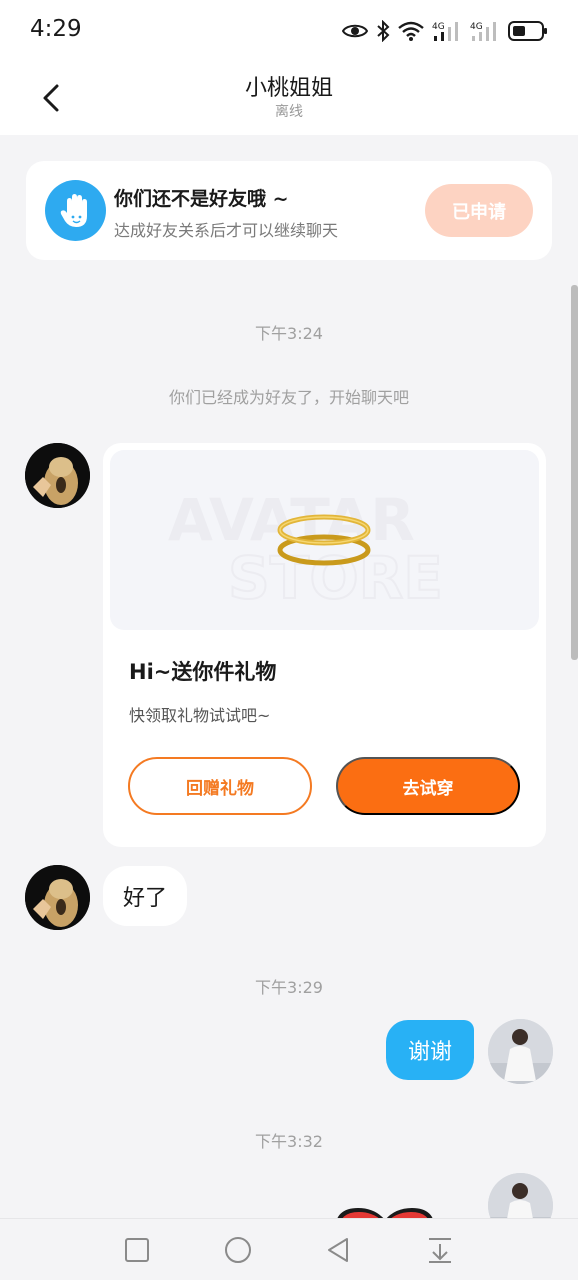 The height and width of the screenshot is (1280, 578). Describe the element at coordinates (288, 88) in the screenshot. I see `contact-name: 小桃姐姐` at that location.